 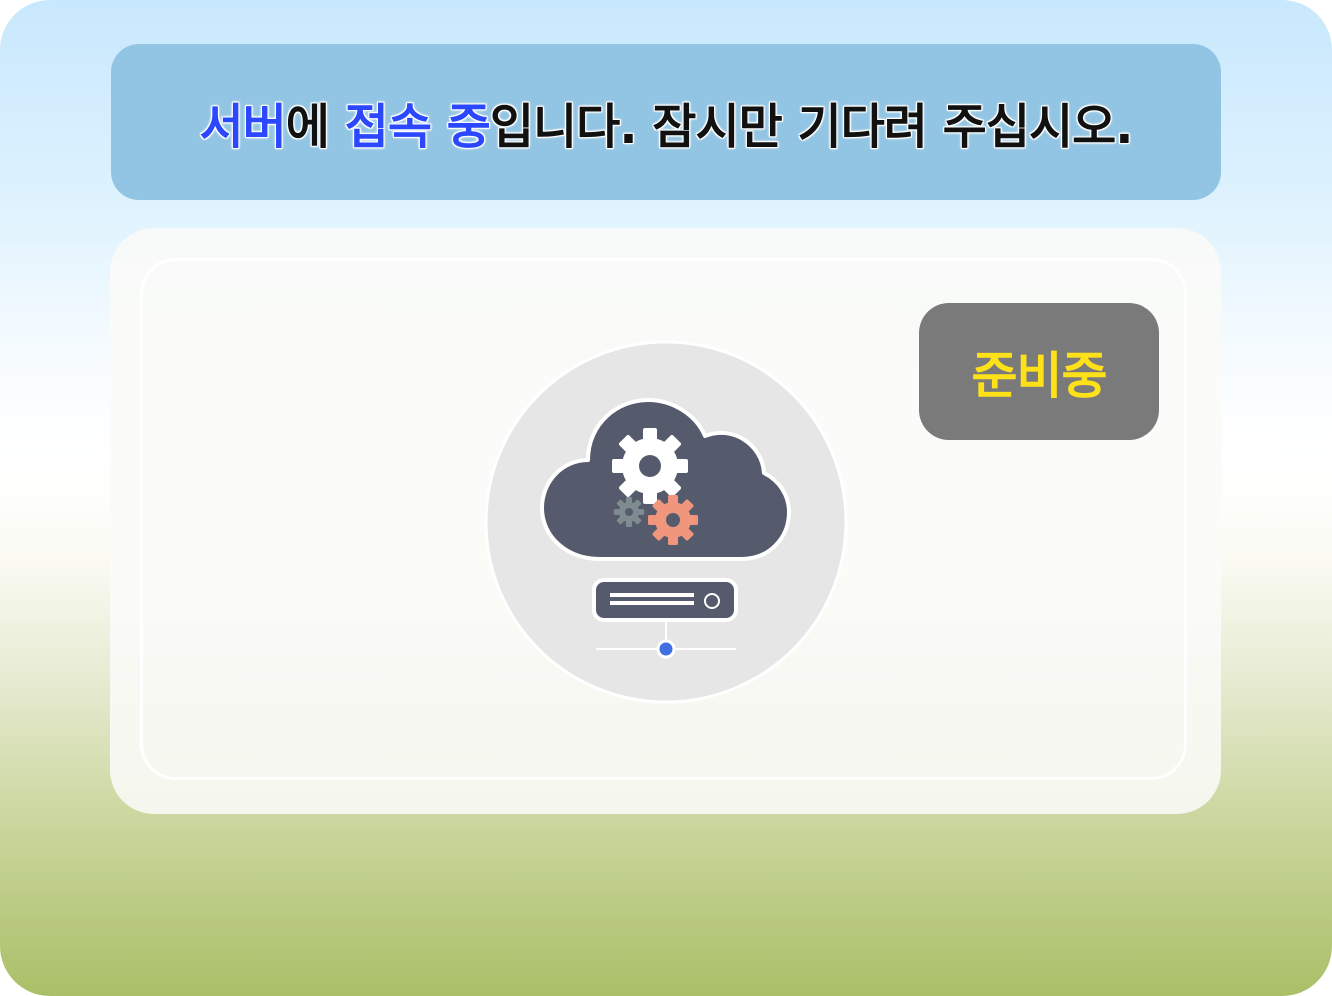 I want to click on connecting-message: 서버에 접속 중입니다. 잠시만 기다려 주십시오., so click(x=666, y=122).